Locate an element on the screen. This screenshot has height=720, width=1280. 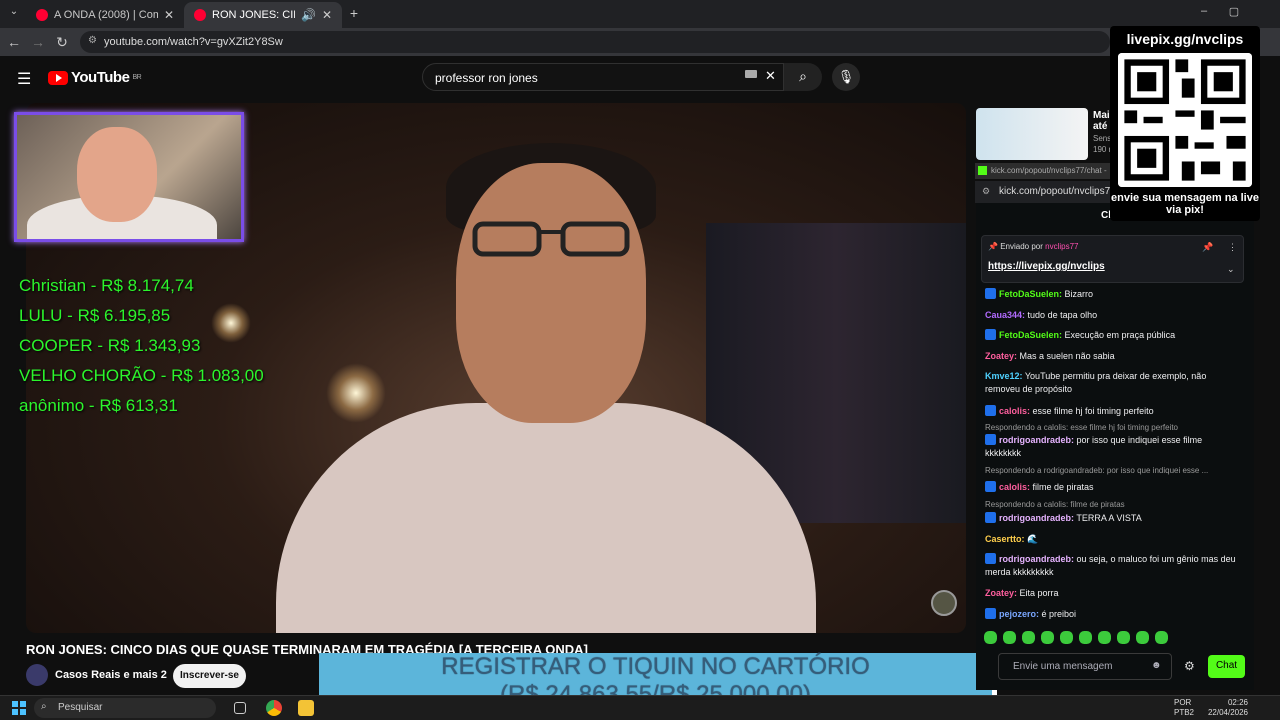
chat-username: pejozero: is located at coordinates (1019, 614).